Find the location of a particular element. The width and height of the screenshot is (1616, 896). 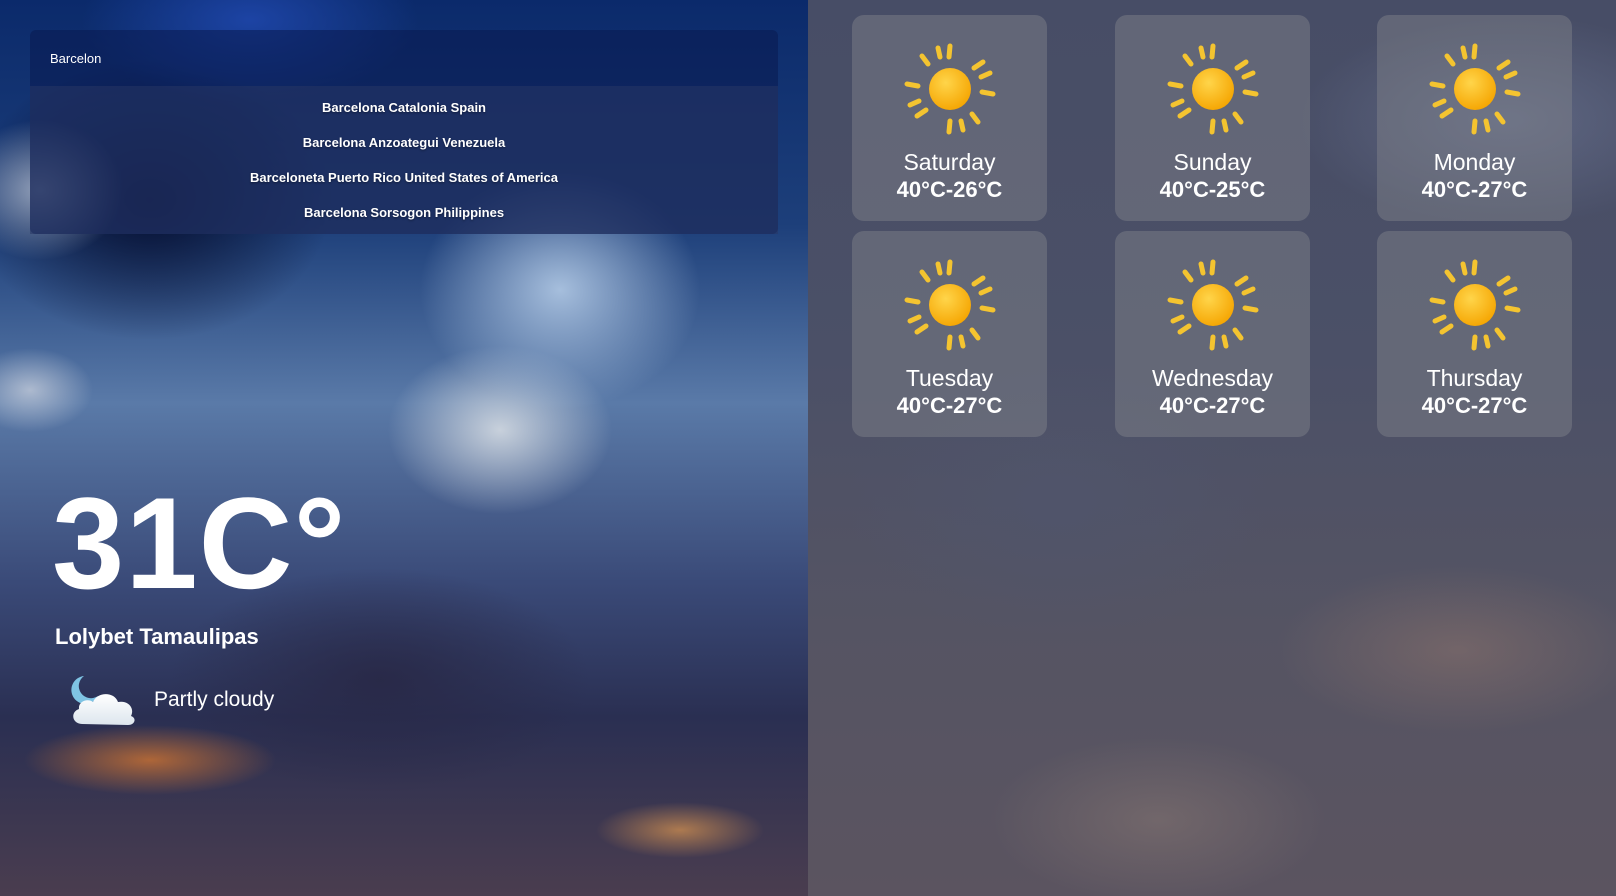

current-condition: Partly cloudy is located at coordinates (171, 700).